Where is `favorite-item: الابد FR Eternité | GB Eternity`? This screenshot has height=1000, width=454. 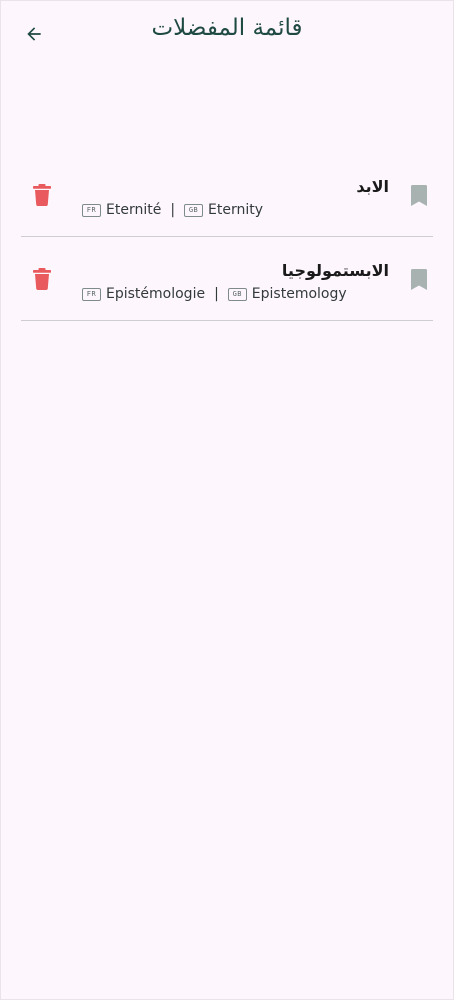 favorite-item: الابد FR Eternité | GB Eternity is located at coordinates (227, 195).